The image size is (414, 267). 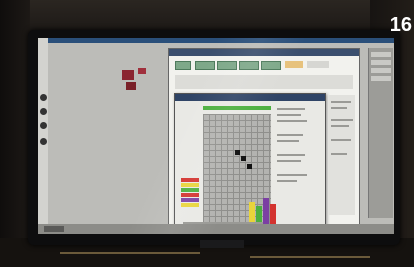 What do you see at coordinates (43, 136) in the screenshot?
I see `left-toolbar` at bounding box center [43, 136].